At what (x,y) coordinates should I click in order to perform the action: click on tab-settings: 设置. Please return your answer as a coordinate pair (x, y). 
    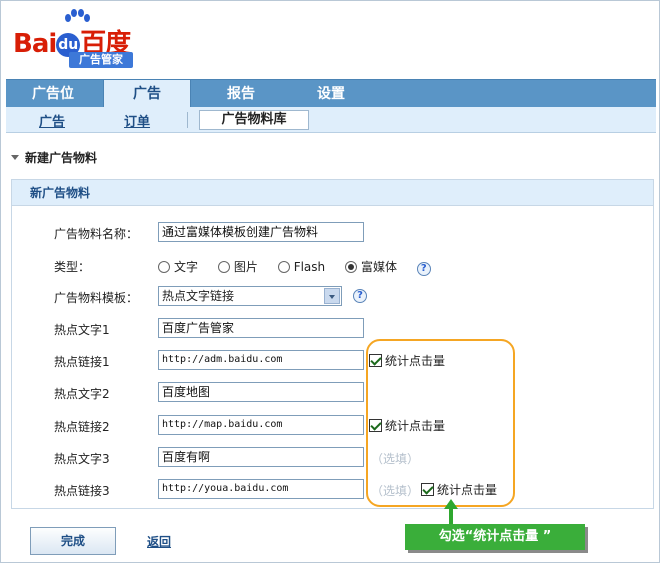
    Looking at the image, I should click on (331, 94).